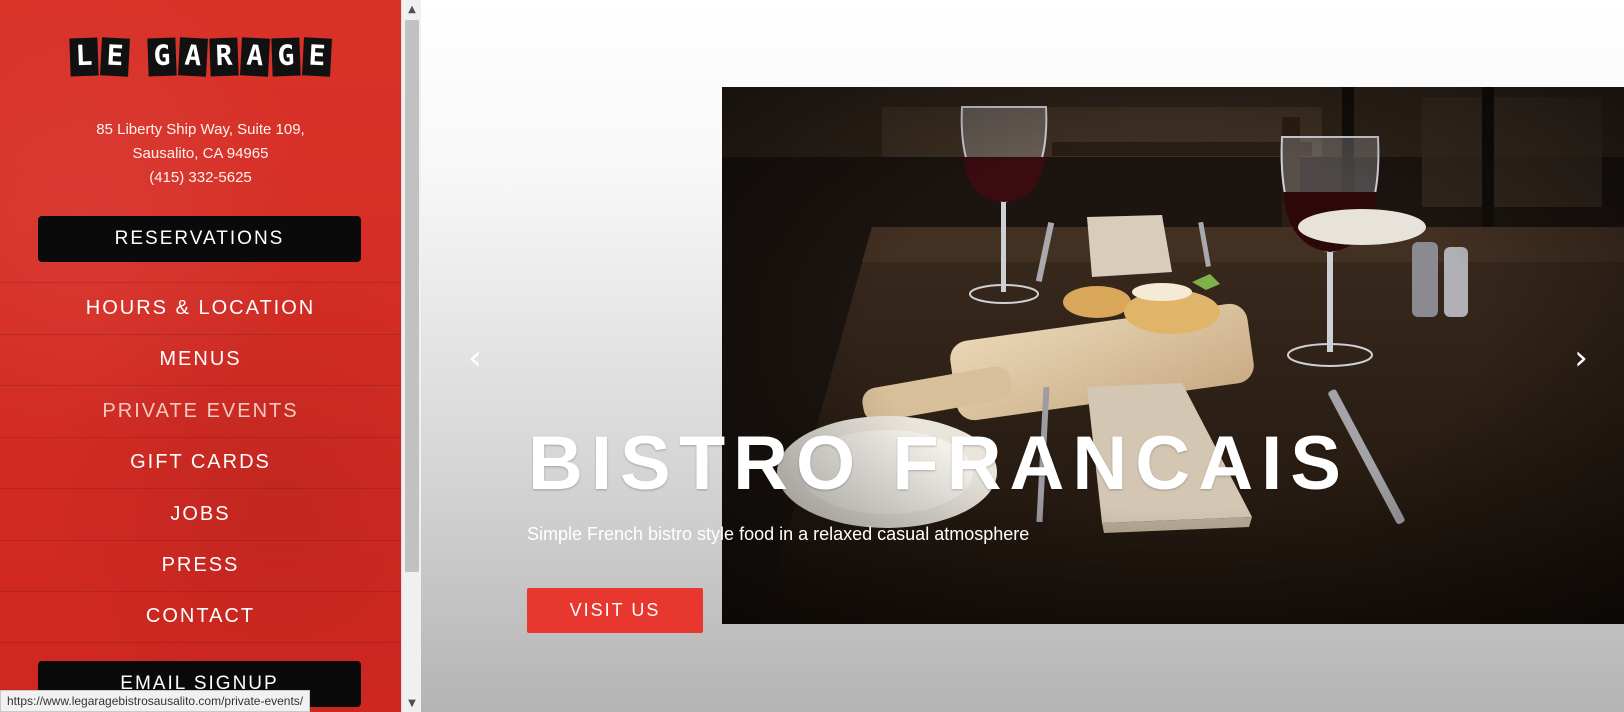 The width and height of the screenshot is (1624, 712). What do you see at coordinates (200, 359) in the screenshot?
I see `nav-item-menus: MENUS` at bounding box center [200, 359].